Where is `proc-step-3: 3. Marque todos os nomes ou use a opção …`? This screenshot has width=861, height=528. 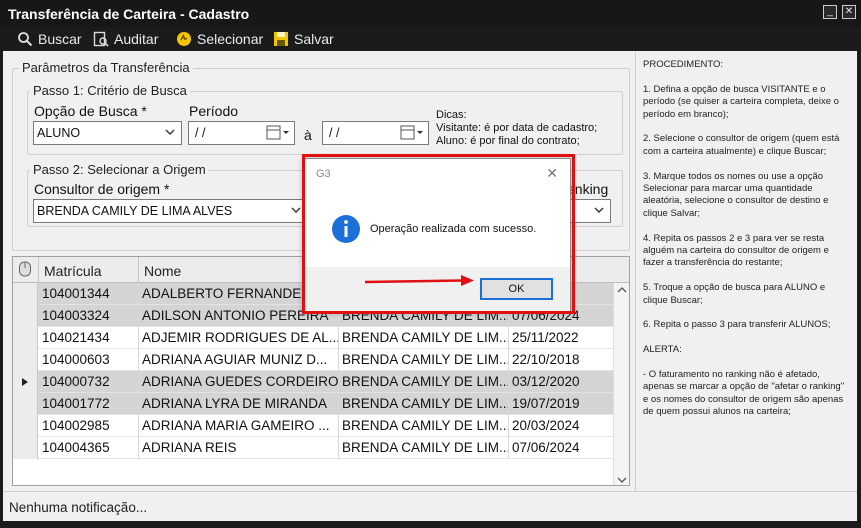 proc-step-3: 3. Marque todos os nomes ou use a opção … is located at coordinates (736, 194).